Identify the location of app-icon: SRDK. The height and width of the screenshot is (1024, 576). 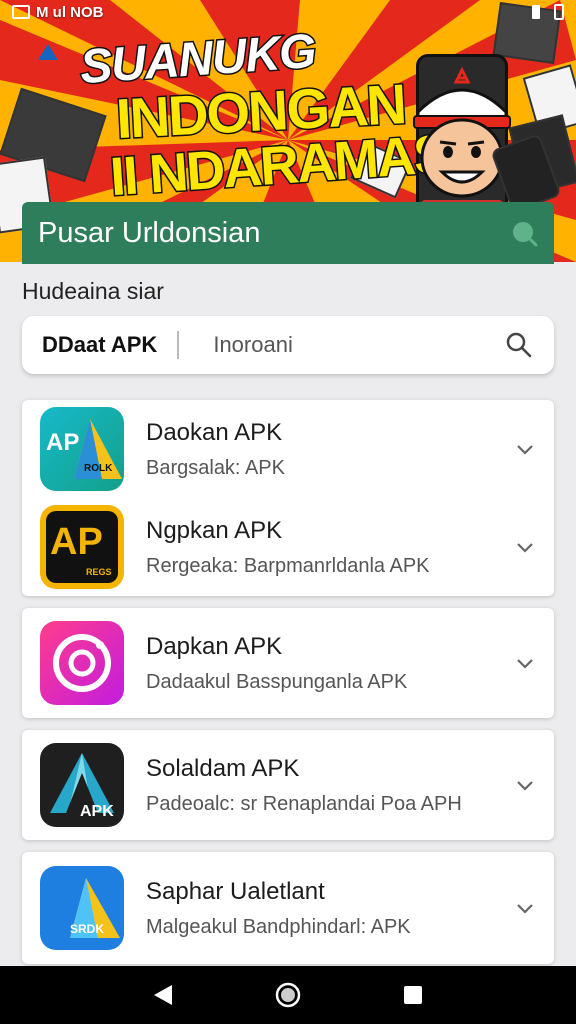
(82, 908).